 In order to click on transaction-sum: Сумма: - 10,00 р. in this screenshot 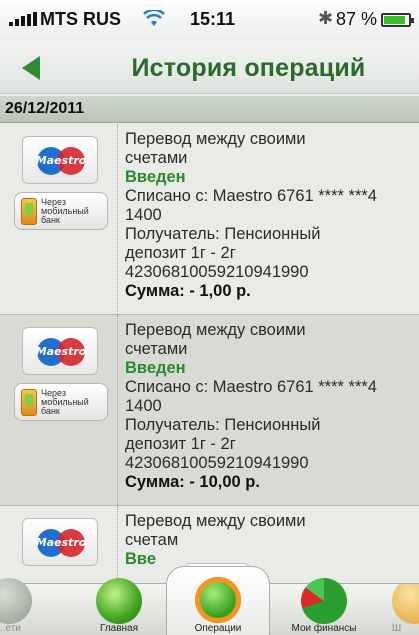, I will do `click(192, 482)`.